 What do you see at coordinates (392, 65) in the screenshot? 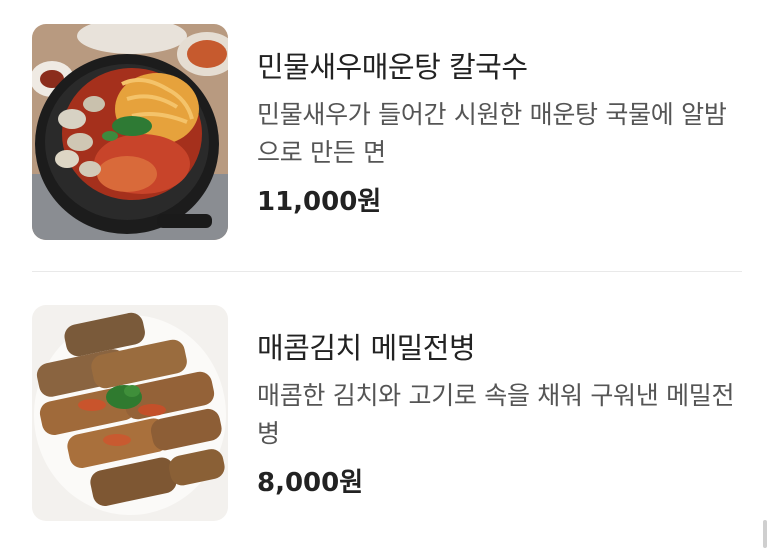
I see `menu-item-name: 민물새우매운탕 칼국수` at bounding box center [392, 65].